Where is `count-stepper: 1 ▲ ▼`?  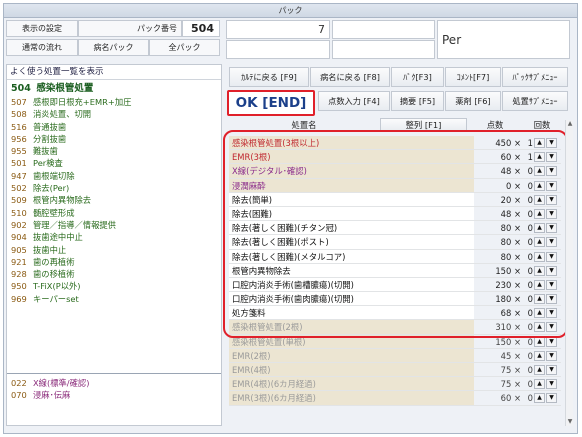 count-stepper: 1 ▲ ▼ is located at coordinates (542, 142).